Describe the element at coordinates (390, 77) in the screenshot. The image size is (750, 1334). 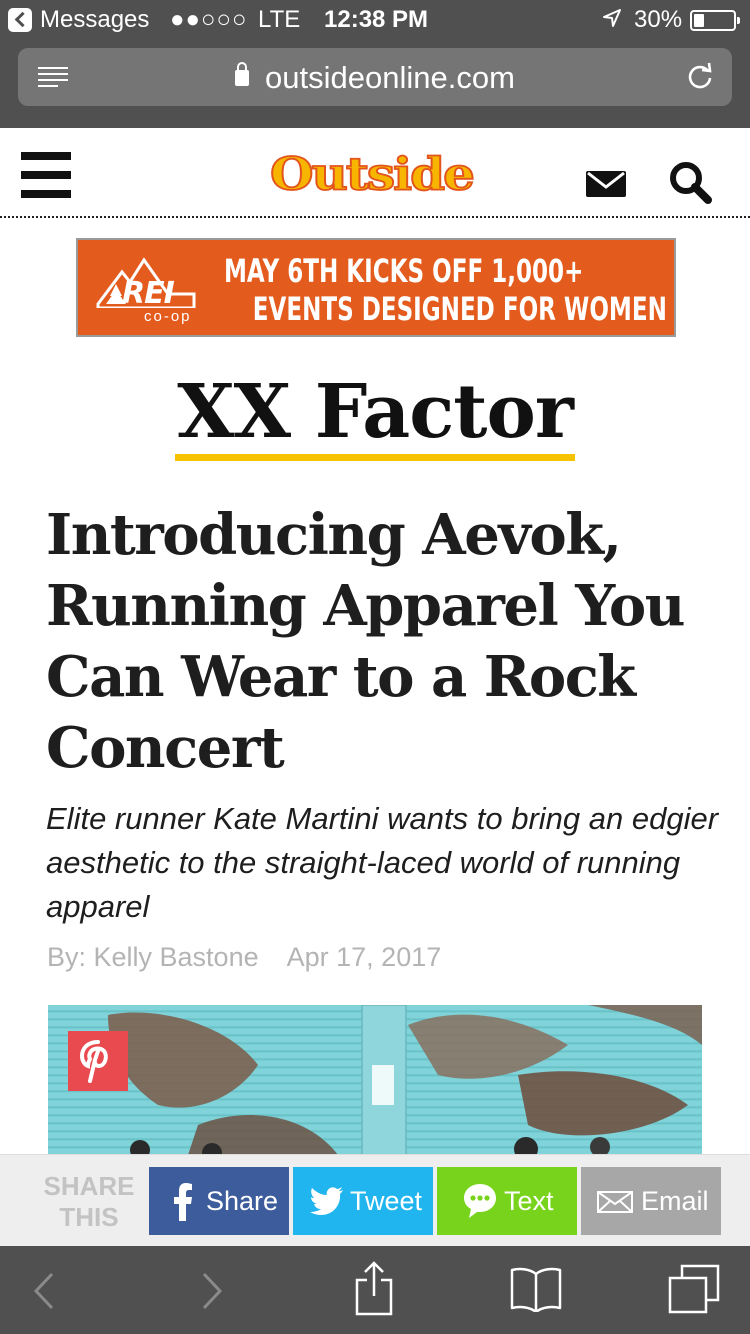
I see `url-text: outsideonline.com` at that location.